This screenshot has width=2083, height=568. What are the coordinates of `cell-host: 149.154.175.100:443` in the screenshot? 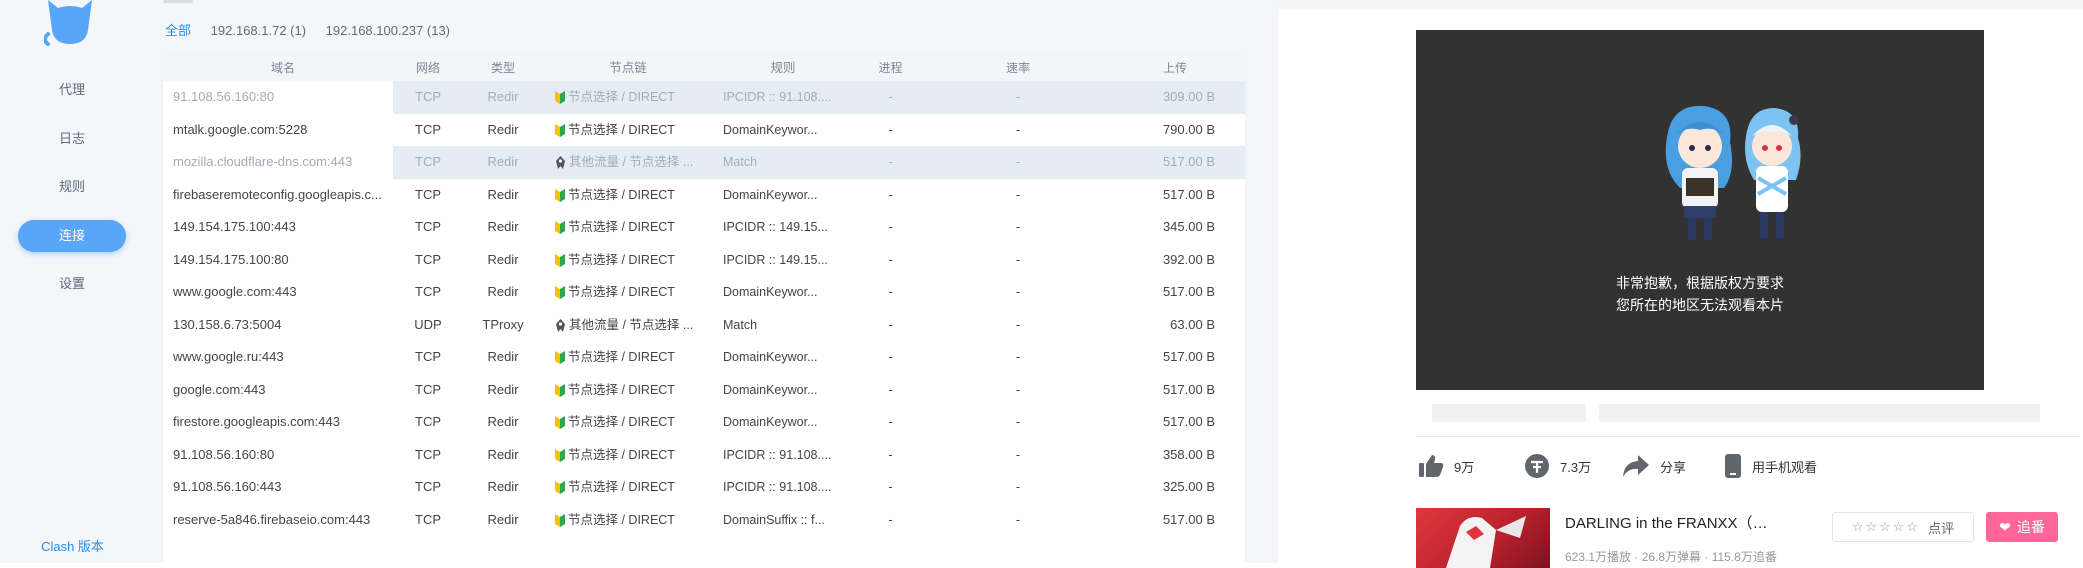 It's located at (234, 226).